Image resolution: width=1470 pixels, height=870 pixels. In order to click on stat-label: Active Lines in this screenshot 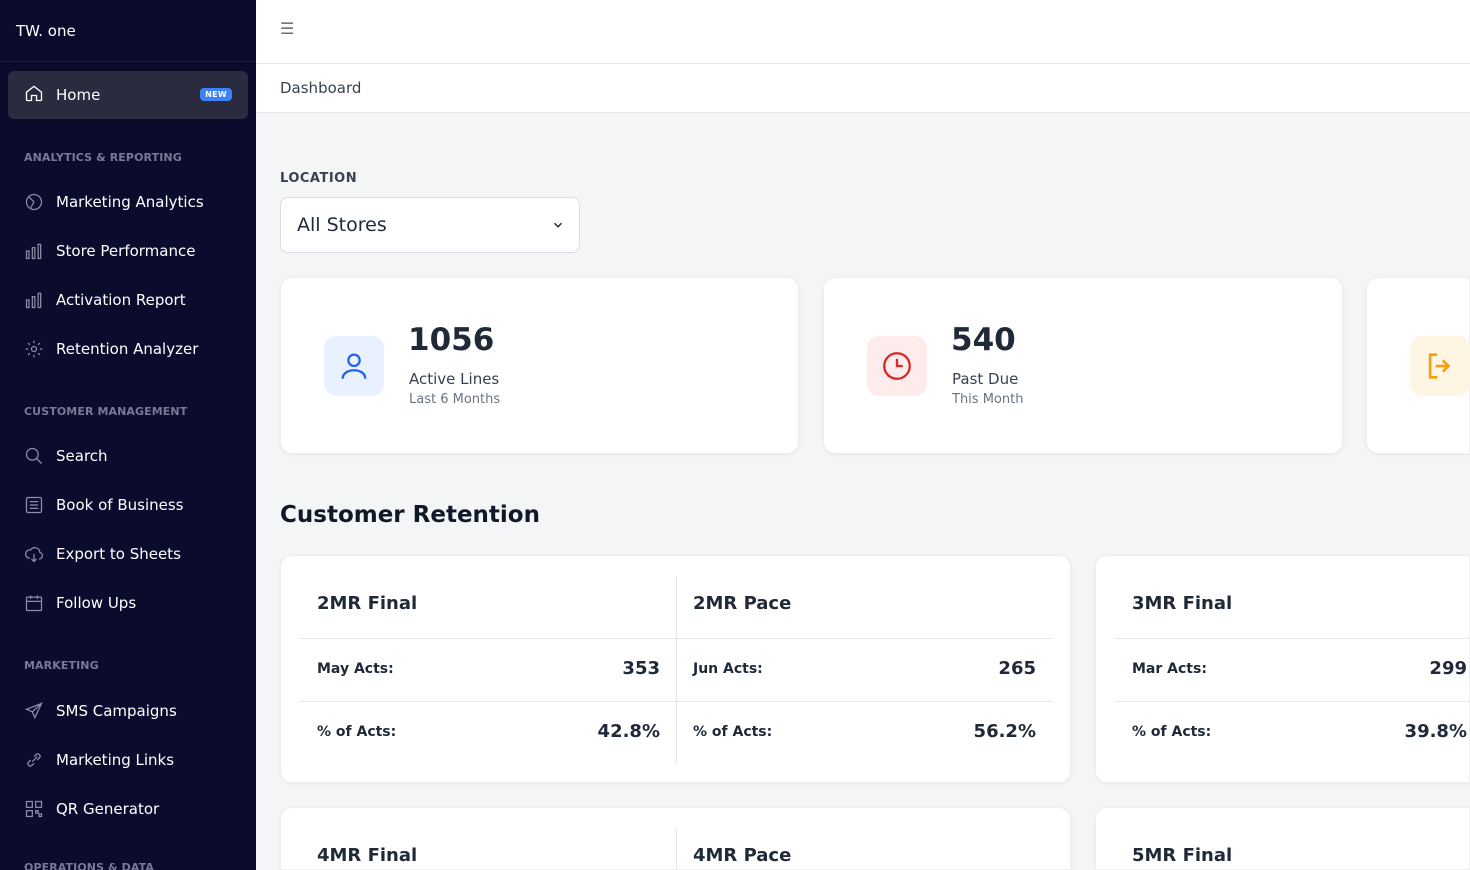, I will do `click(454, 379)`.